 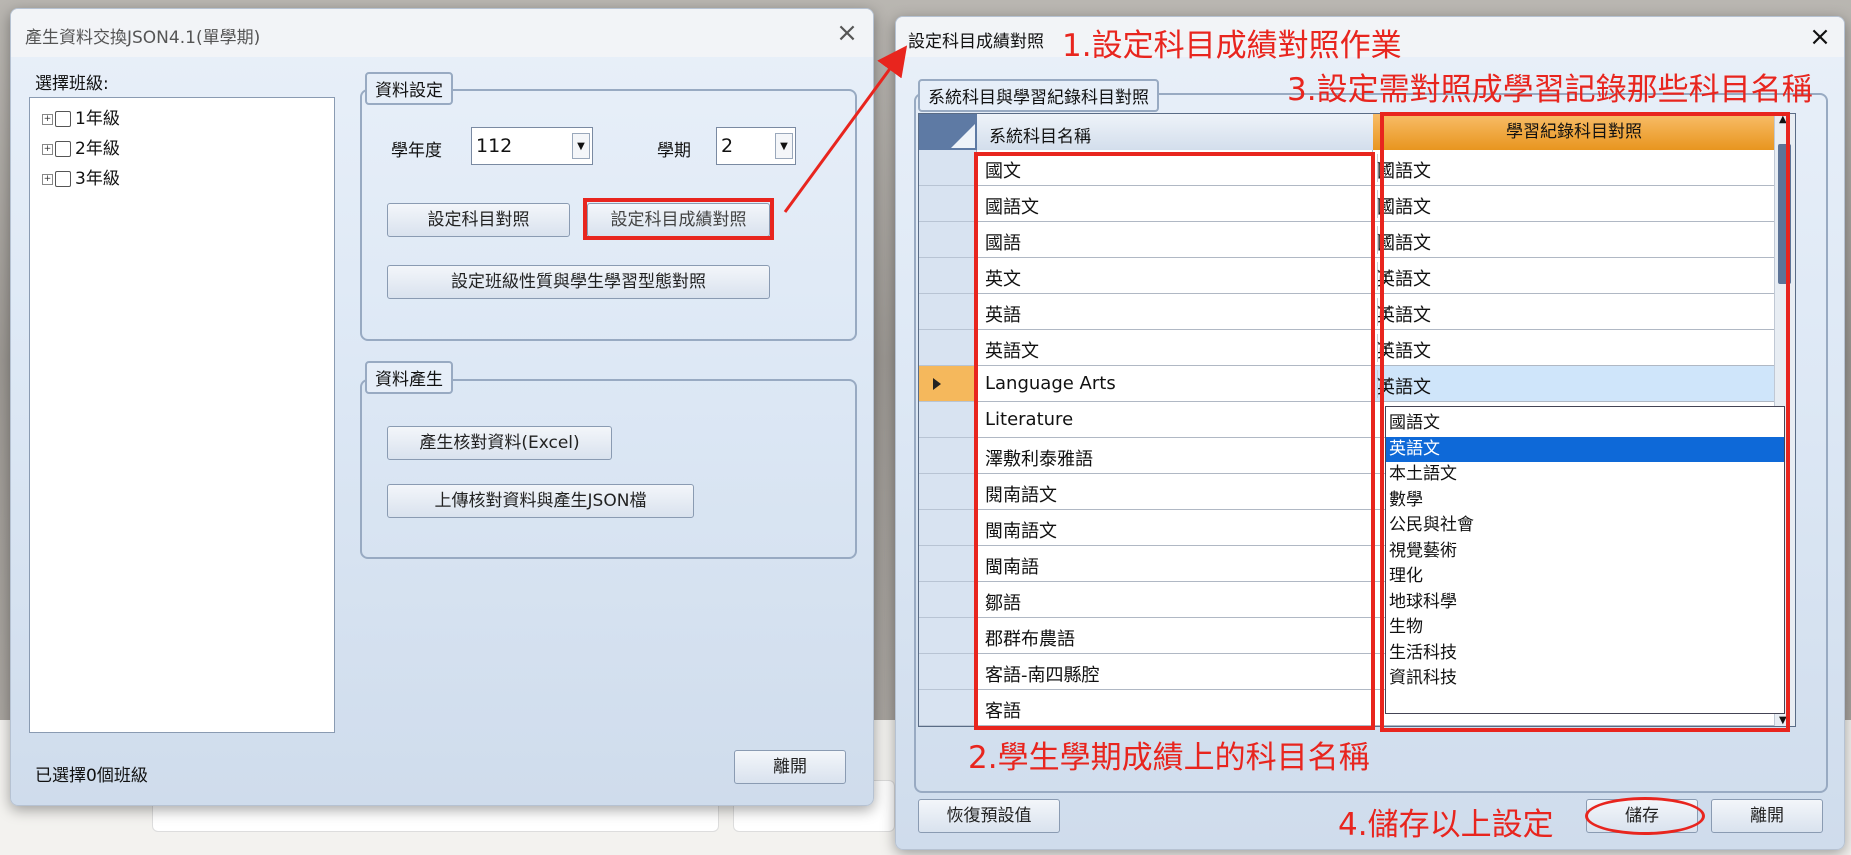 What do you see at coordinates (845, 129) in the screenshot?
I see `annotation-arrow` at bounding box center [845, 129].